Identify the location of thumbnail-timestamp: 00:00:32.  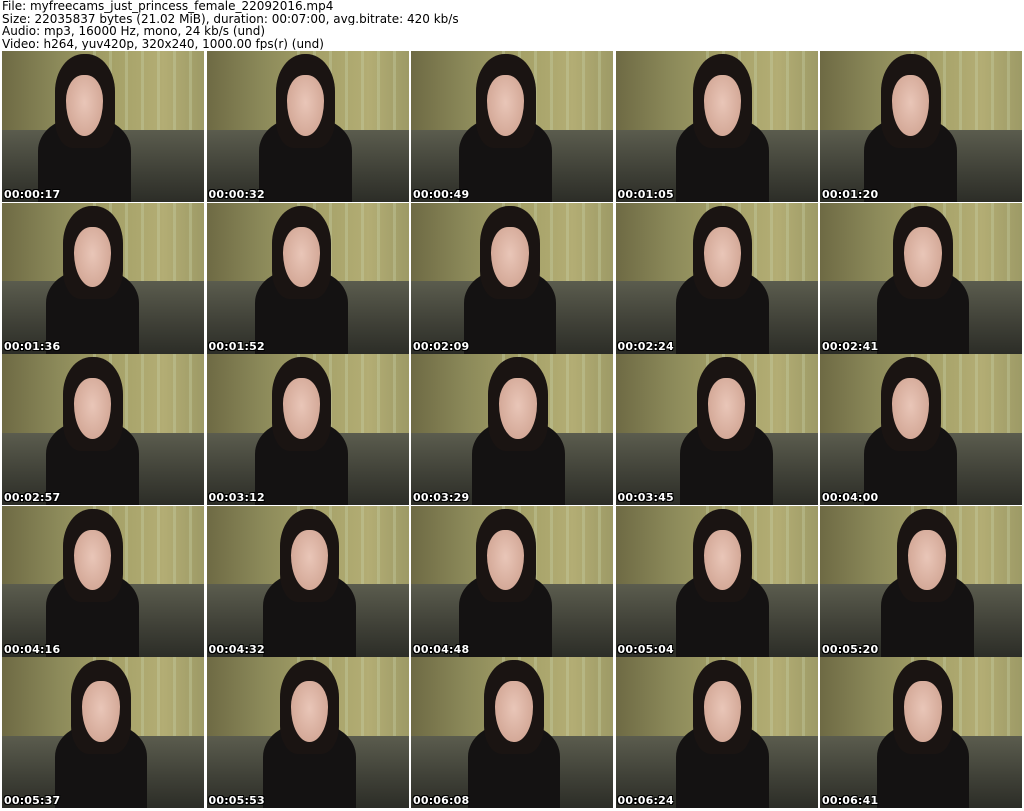
(236, 194).